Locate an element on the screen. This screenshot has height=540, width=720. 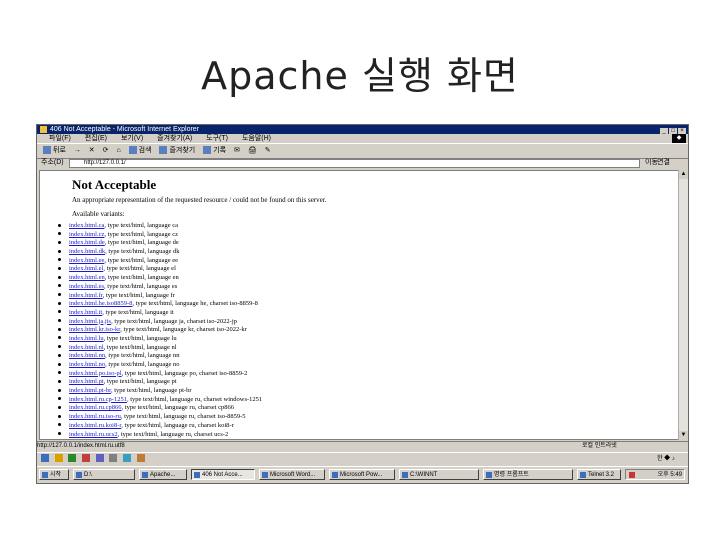
quick-launch-app4-icon is located at coordinates (113, 458).